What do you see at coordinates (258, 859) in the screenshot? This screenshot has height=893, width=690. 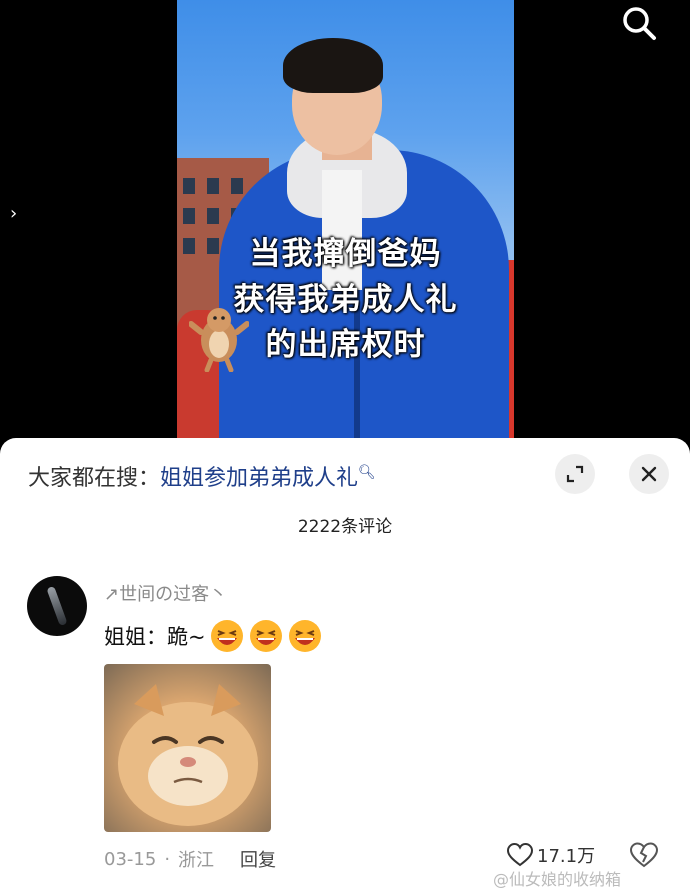 I see `reply-button: 回复` at bounding box center [258, 859].